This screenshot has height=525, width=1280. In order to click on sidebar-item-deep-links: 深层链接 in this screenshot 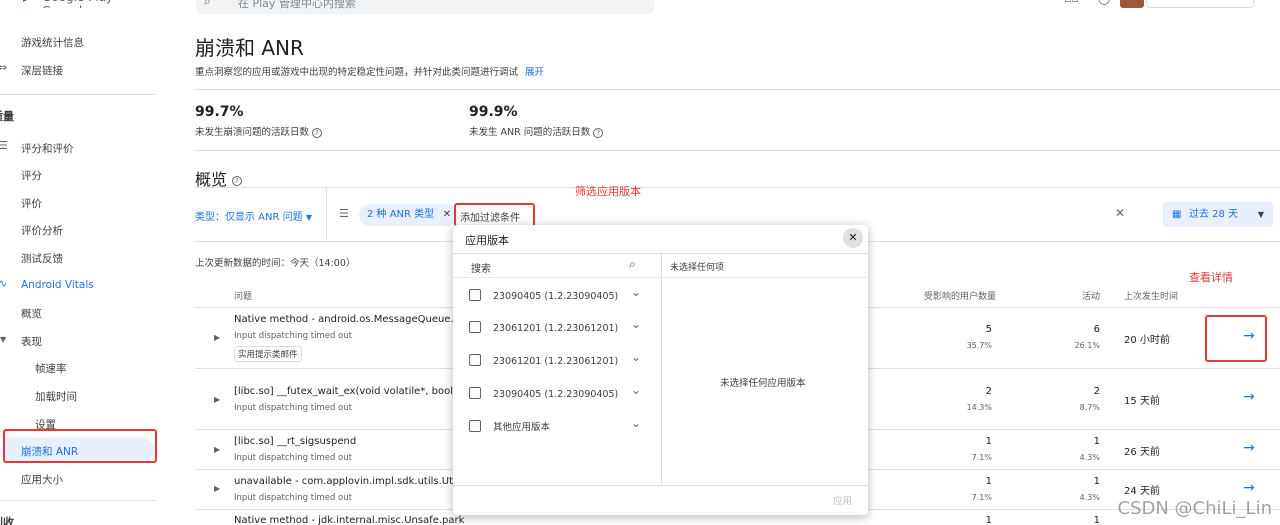, I will do `click(42, 70)`.